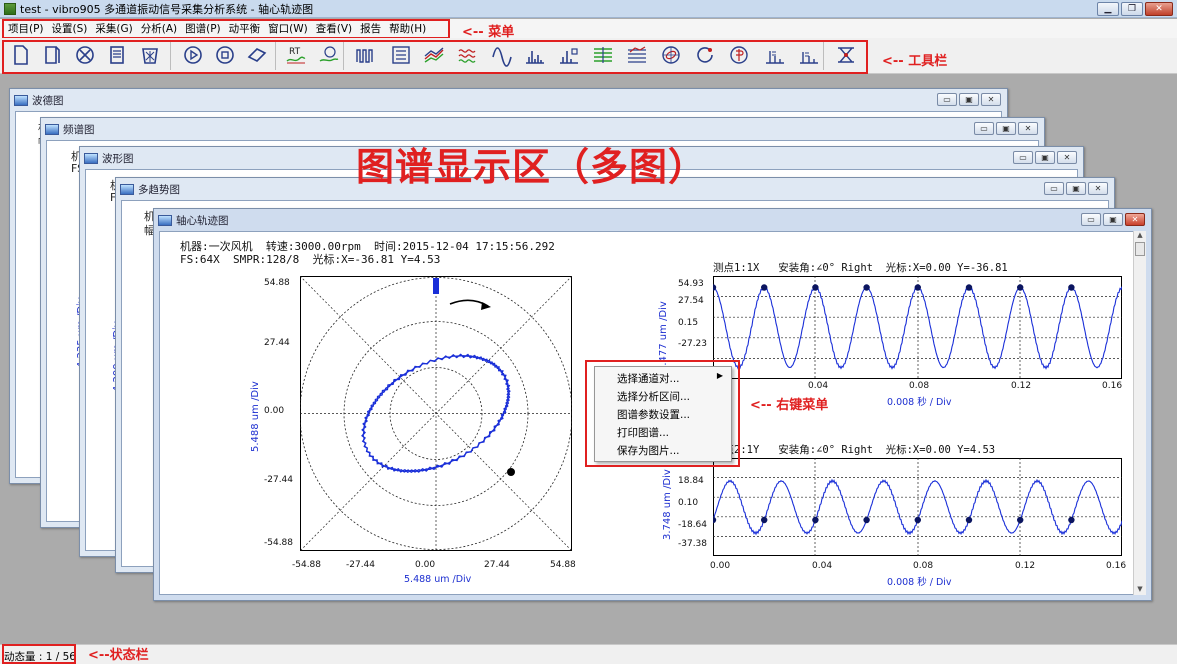 The image size is (1177, 664). I want to click on wave2-header: 测点2:1Y 安装角:∠0° Right 光标:X=0.00 Y=4.53, so click(854, 450).